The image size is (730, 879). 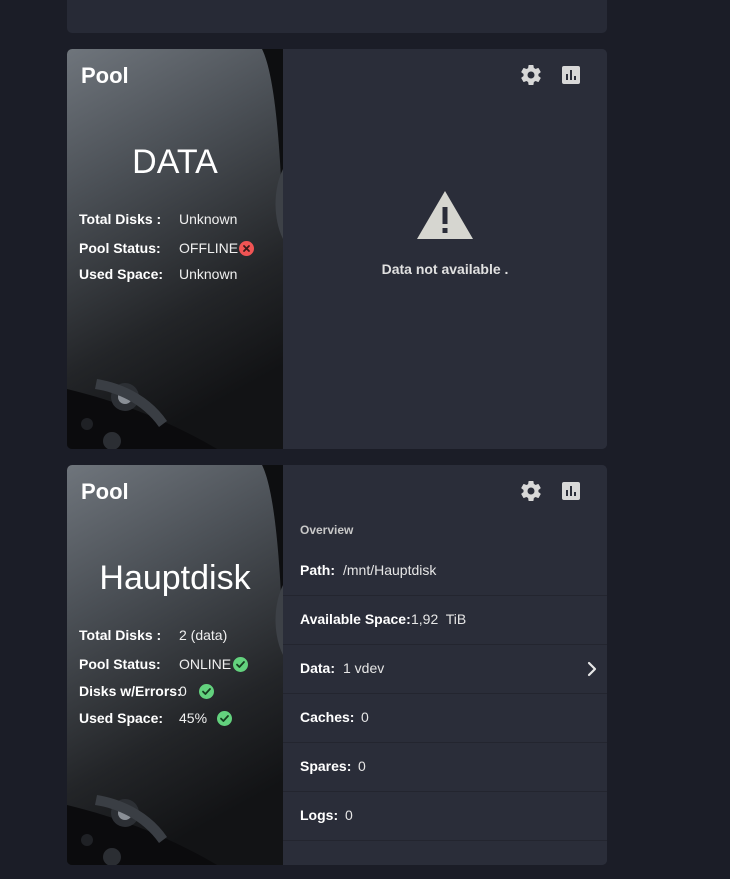 I want to click on error-icon, so click(x=246, y=248).